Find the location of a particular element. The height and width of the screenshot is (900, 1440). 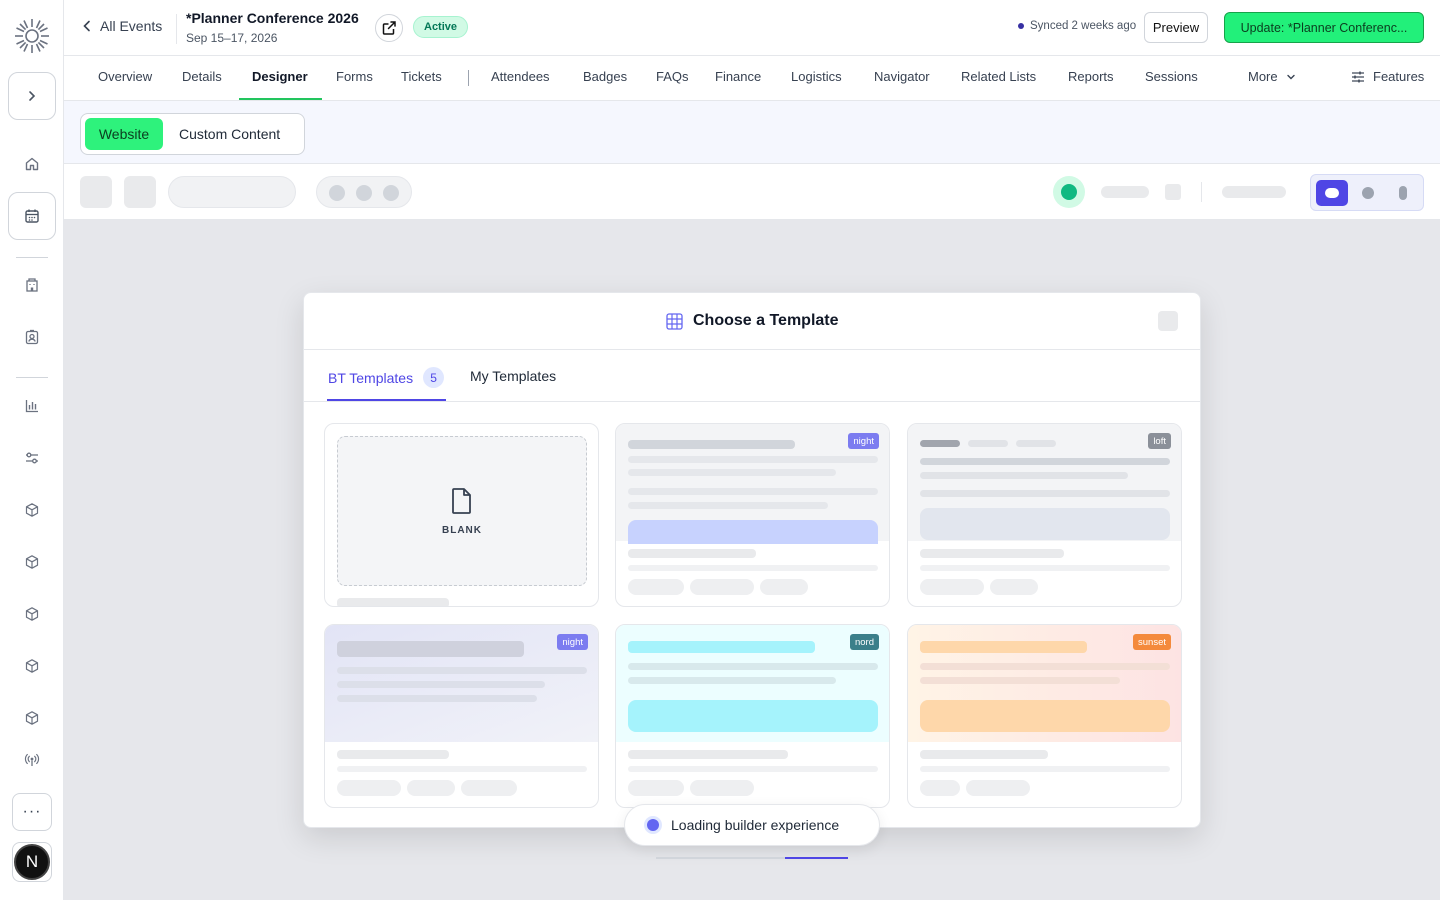

tab-bt-templates: BT Templates 5 is located at coordinates (386, 377).